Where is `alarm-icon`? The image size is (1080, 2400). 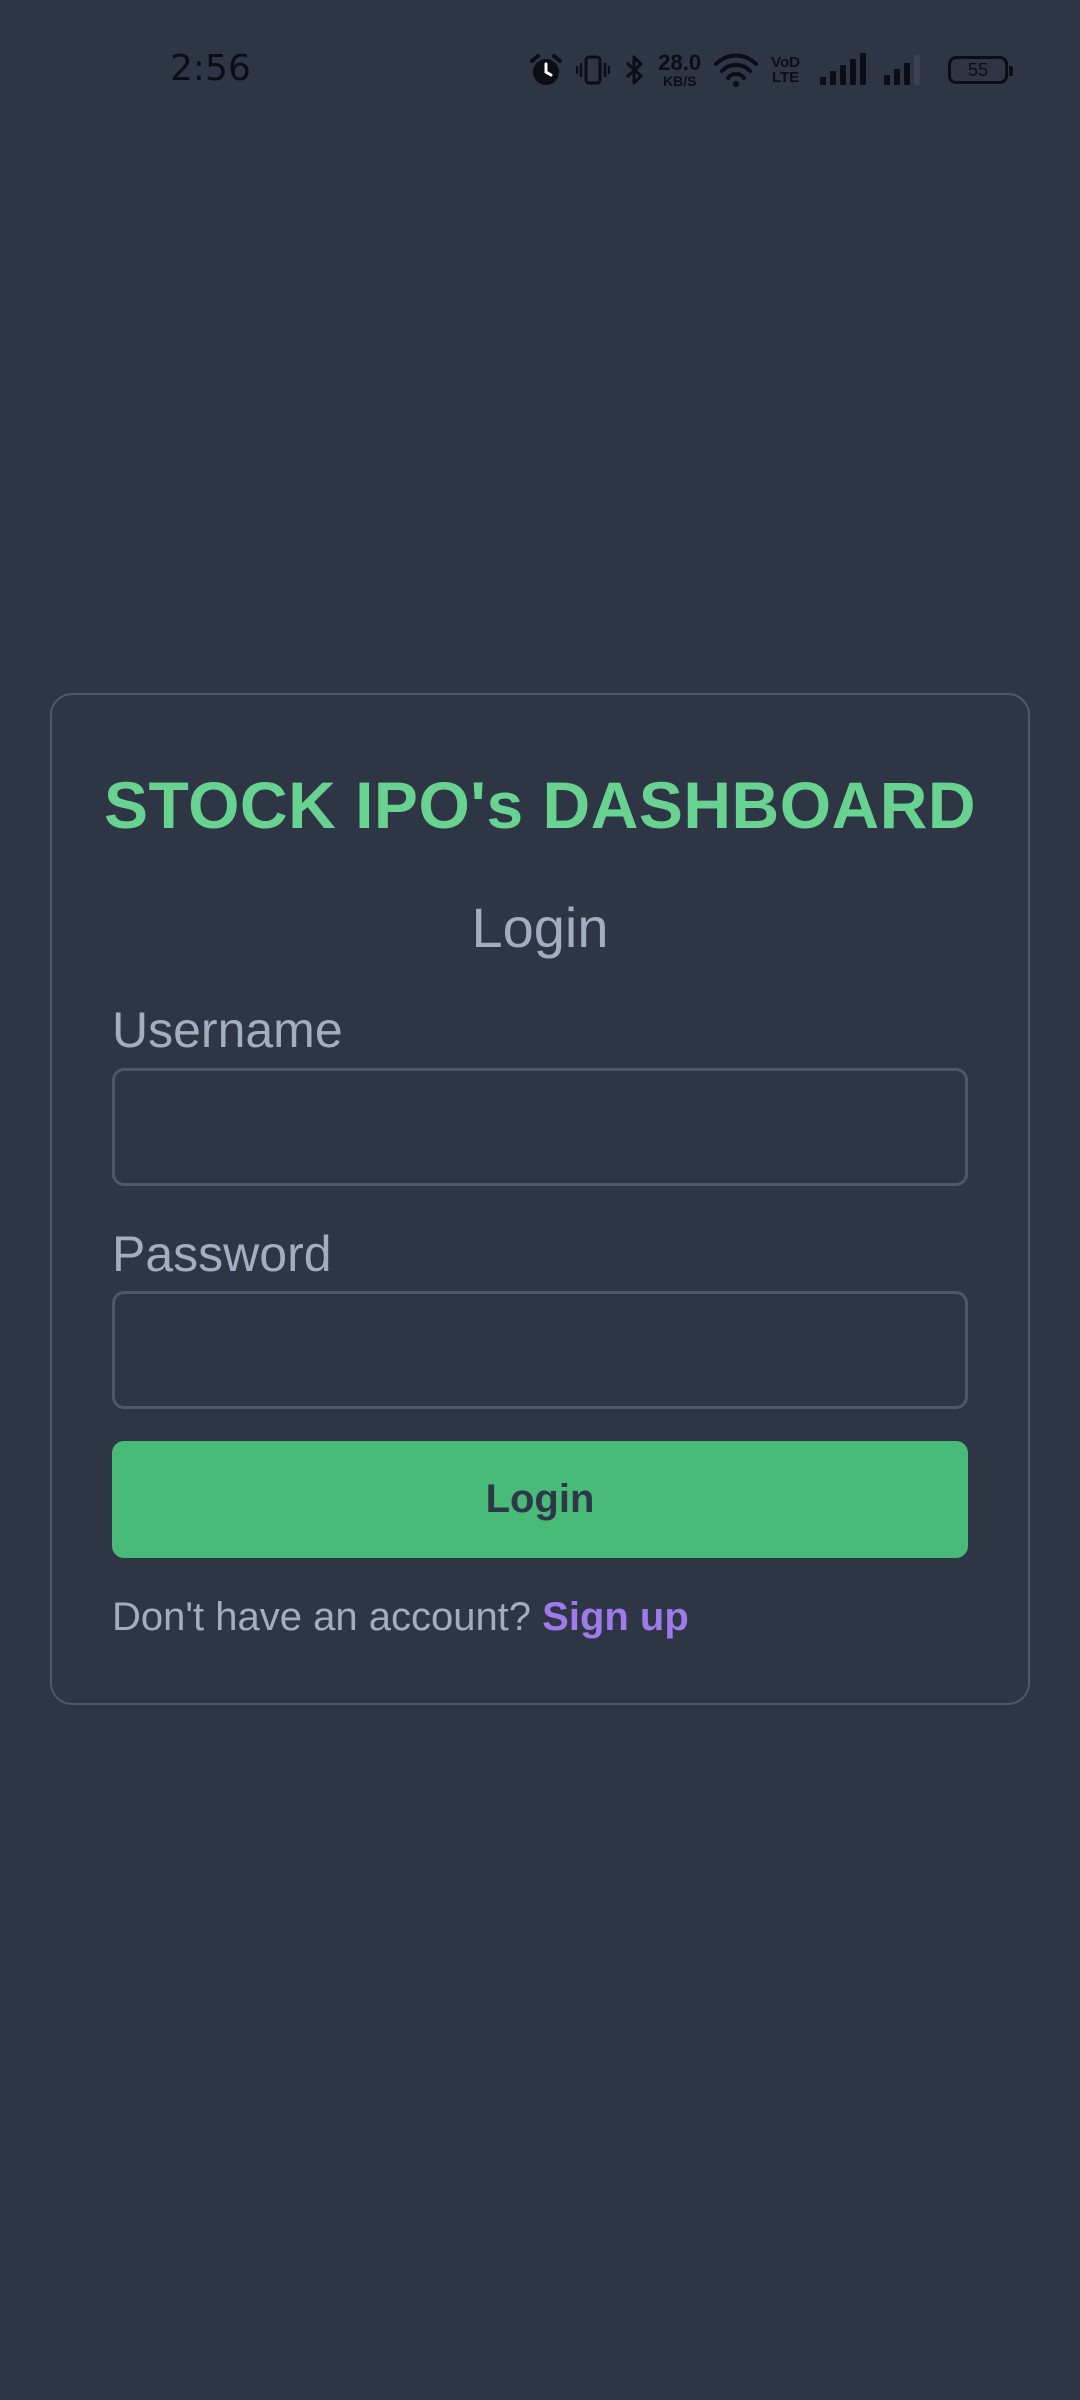
alarm-icon is located at coordinates (546, 70).